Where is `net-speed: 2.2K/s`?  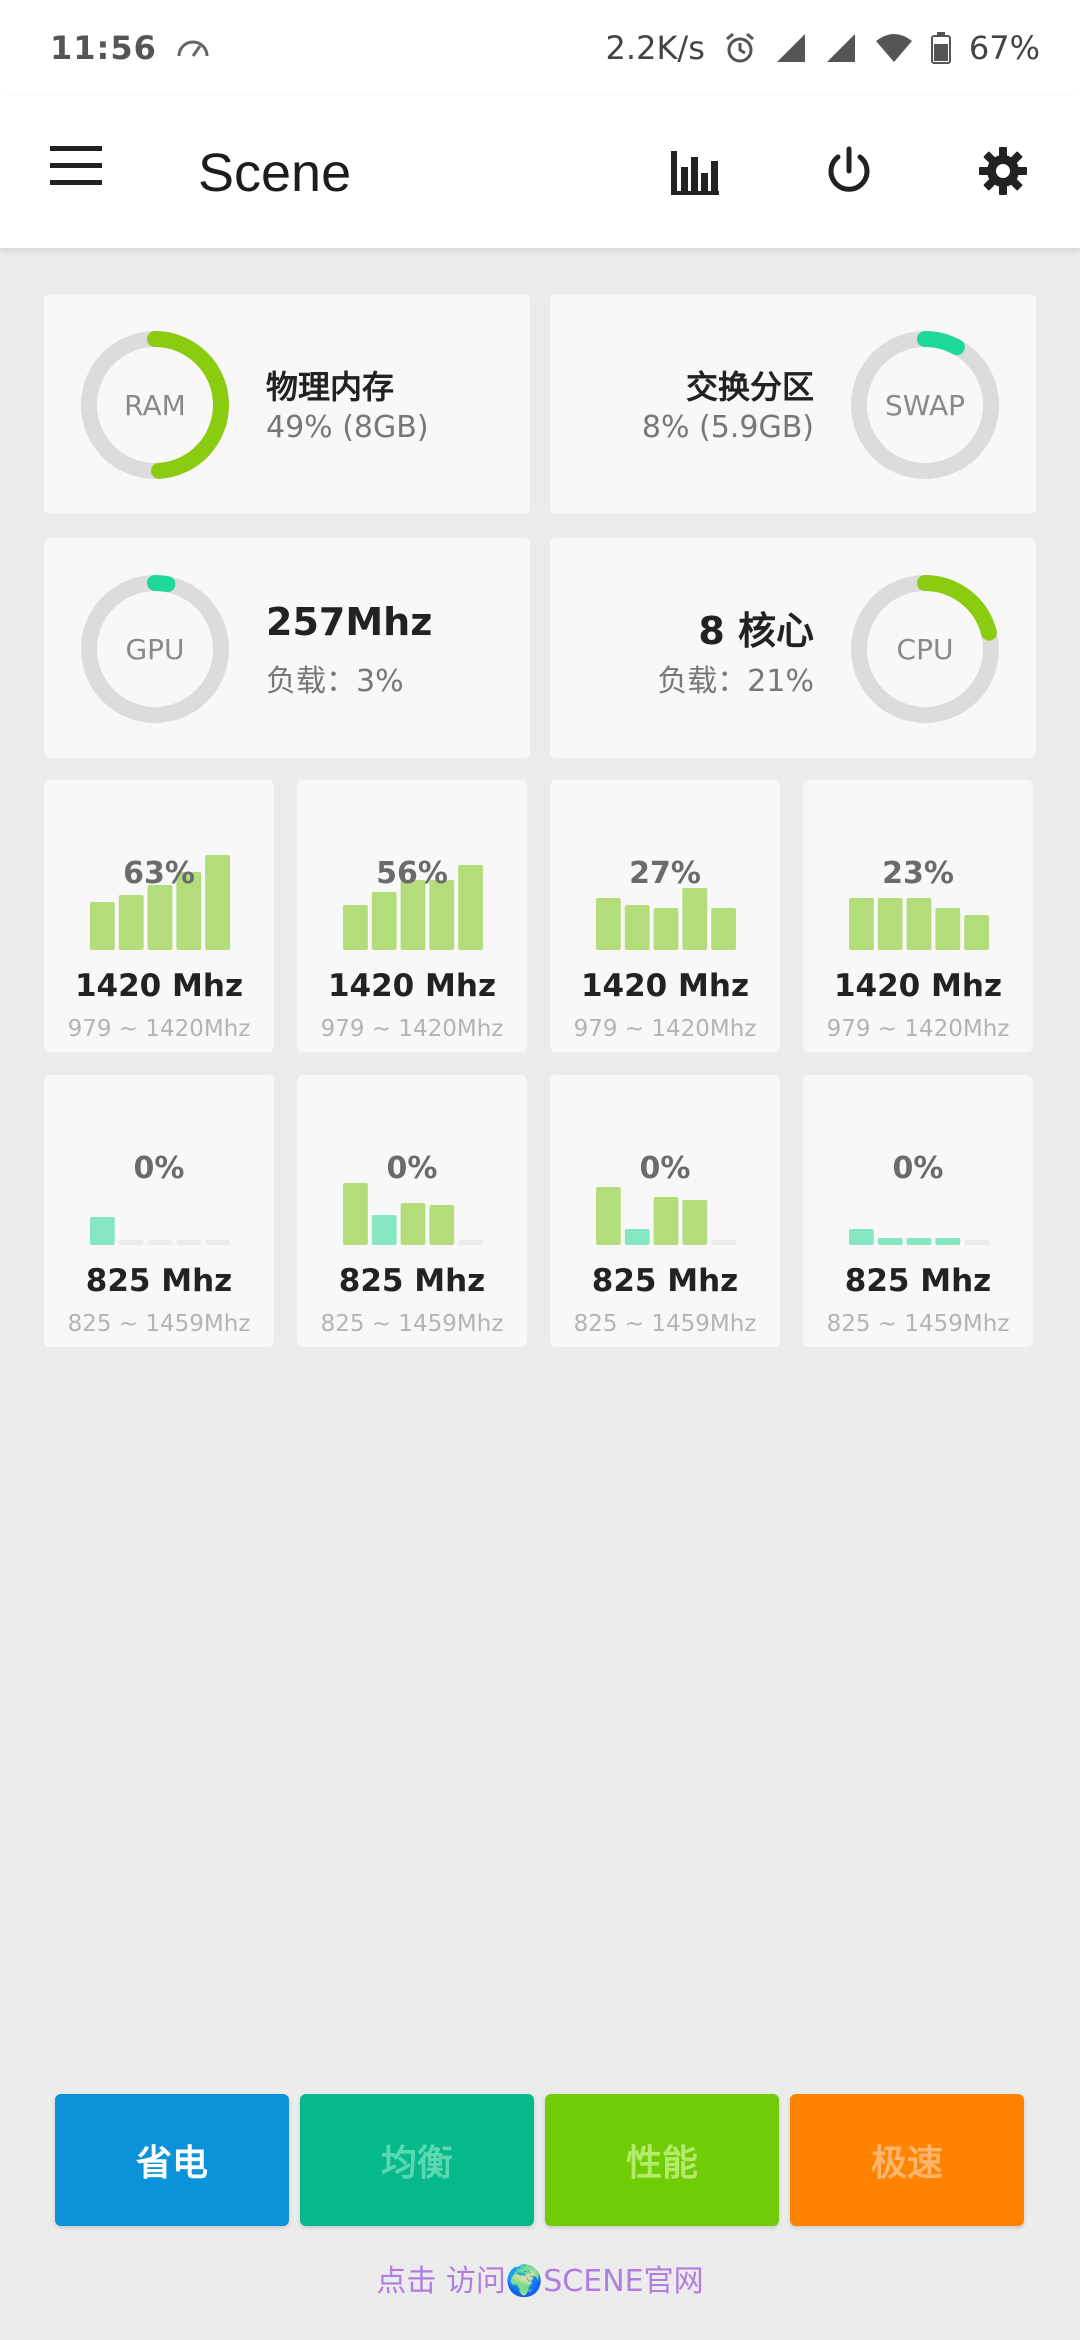 net-speed: 2.2K/s is located at coordinates (655, 48).